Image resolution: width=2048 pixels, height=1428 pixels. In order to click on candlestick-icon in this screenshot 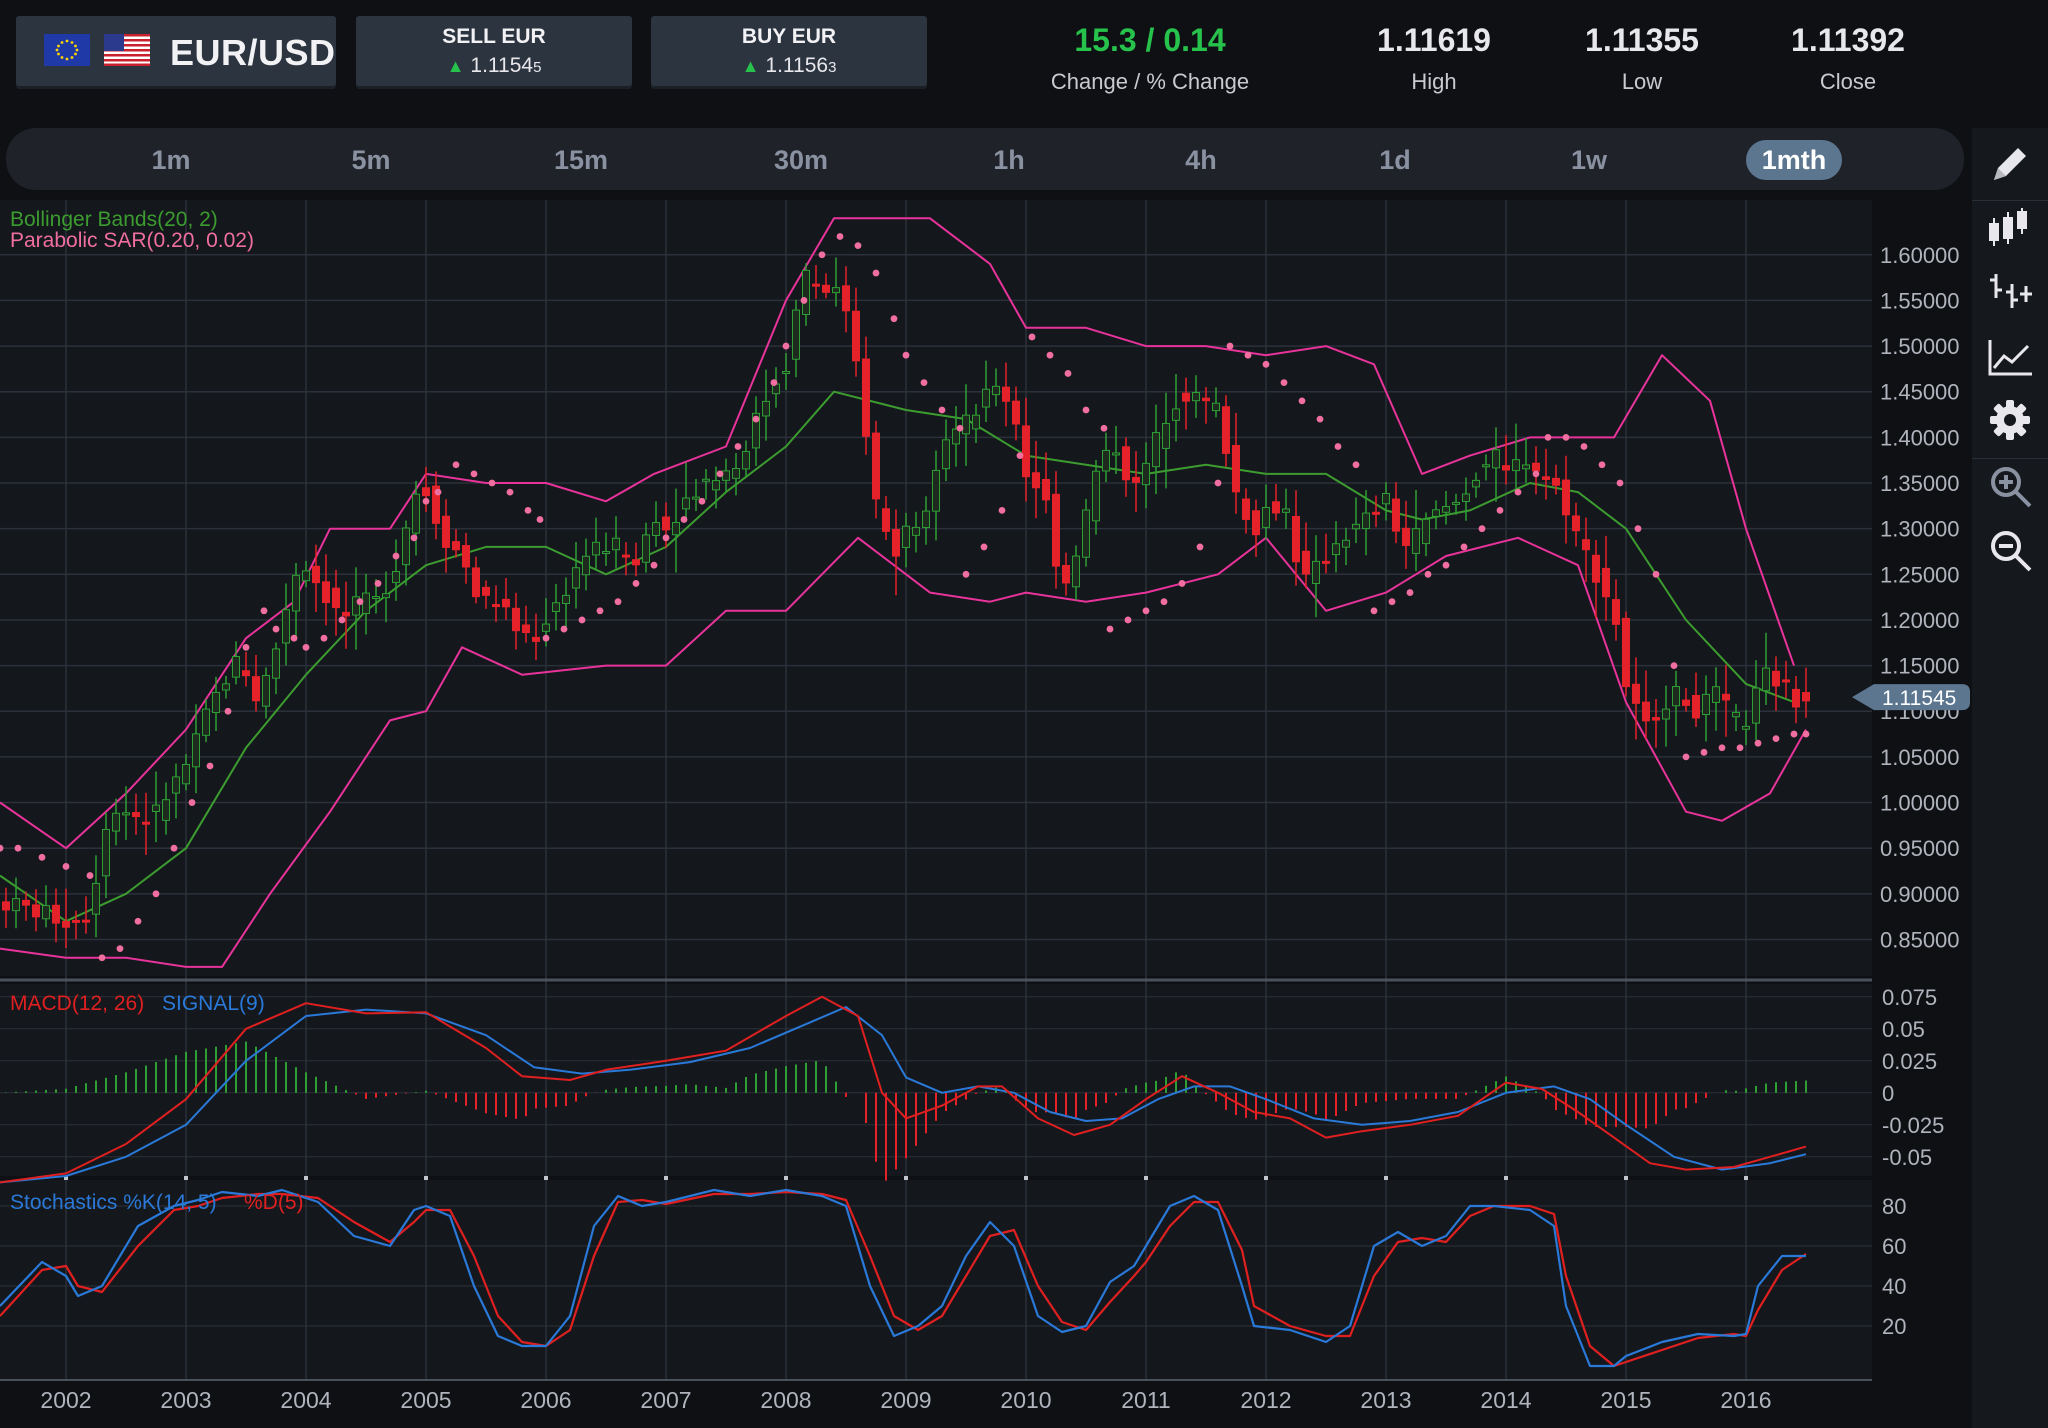, I will do `click(2010, 228)`.